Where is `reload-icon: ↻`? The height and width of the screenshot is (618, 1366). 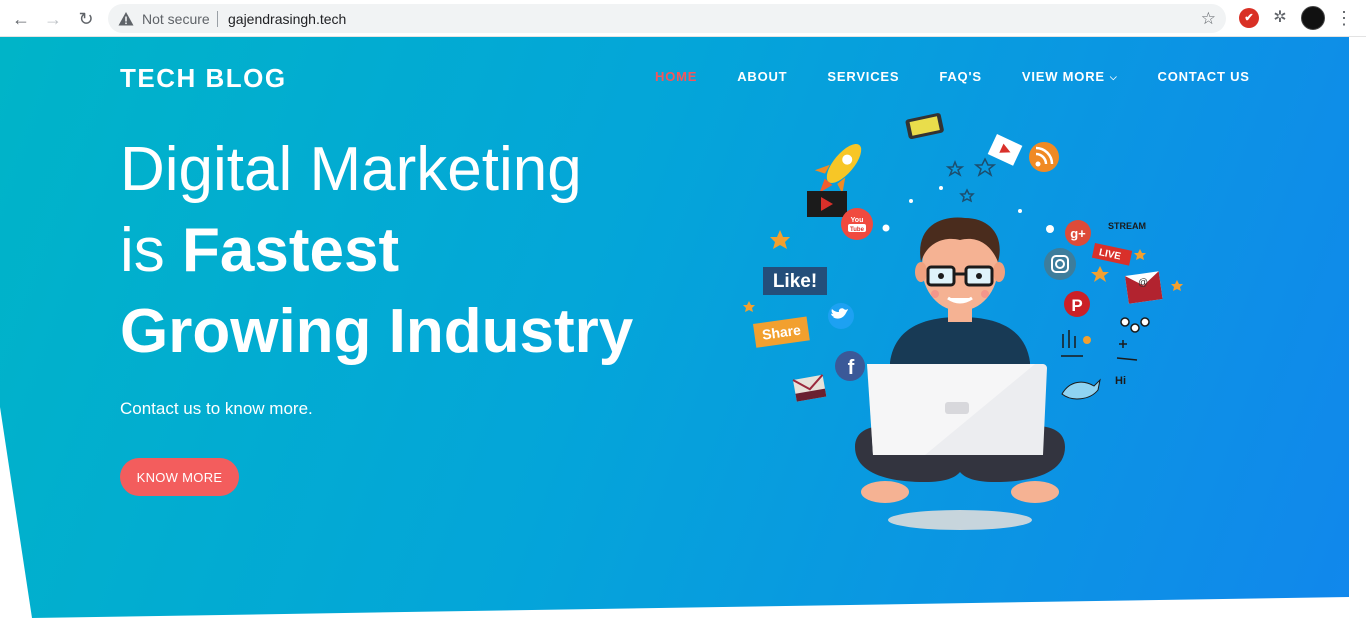 reload-icon: ↻ is located at coordinates (86, 19).